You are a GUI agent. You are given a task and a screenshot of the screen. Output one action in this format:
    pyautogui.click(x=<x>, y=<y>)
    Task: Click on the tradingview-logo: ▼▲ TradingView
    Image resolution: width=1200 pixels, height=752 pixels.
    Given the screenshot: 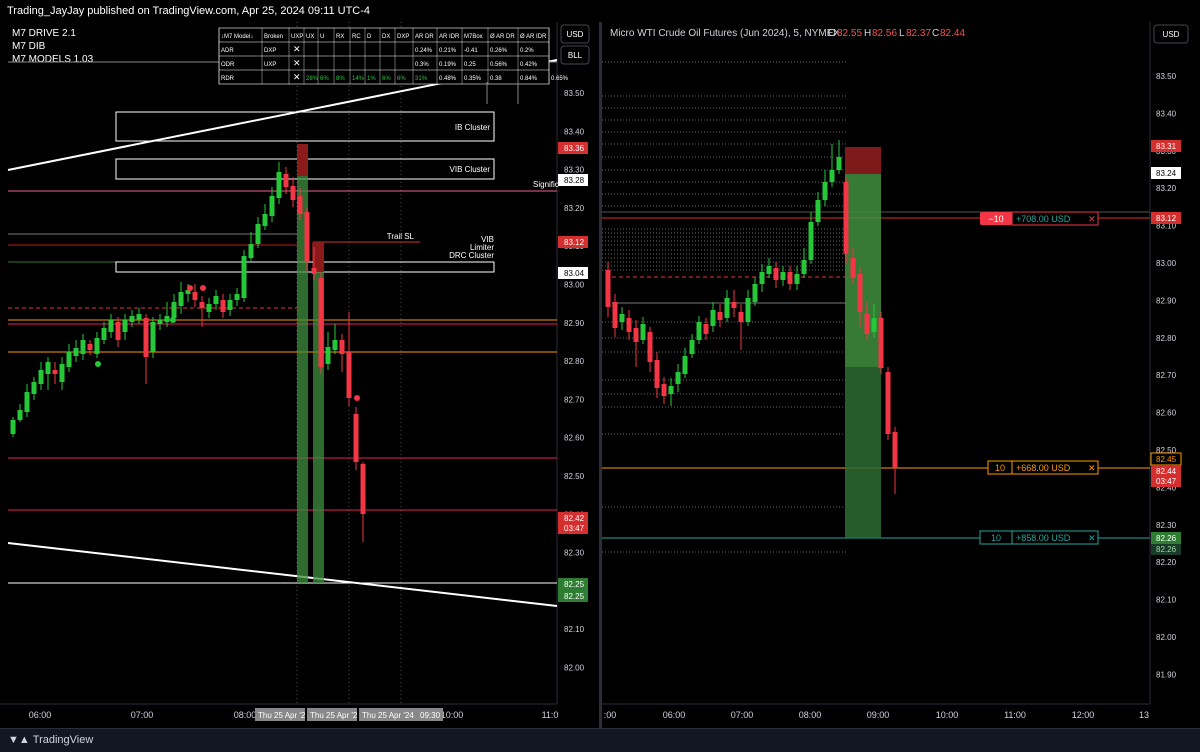 What is the action you would take?
    pyautogui.click(x=50, y=740)
    